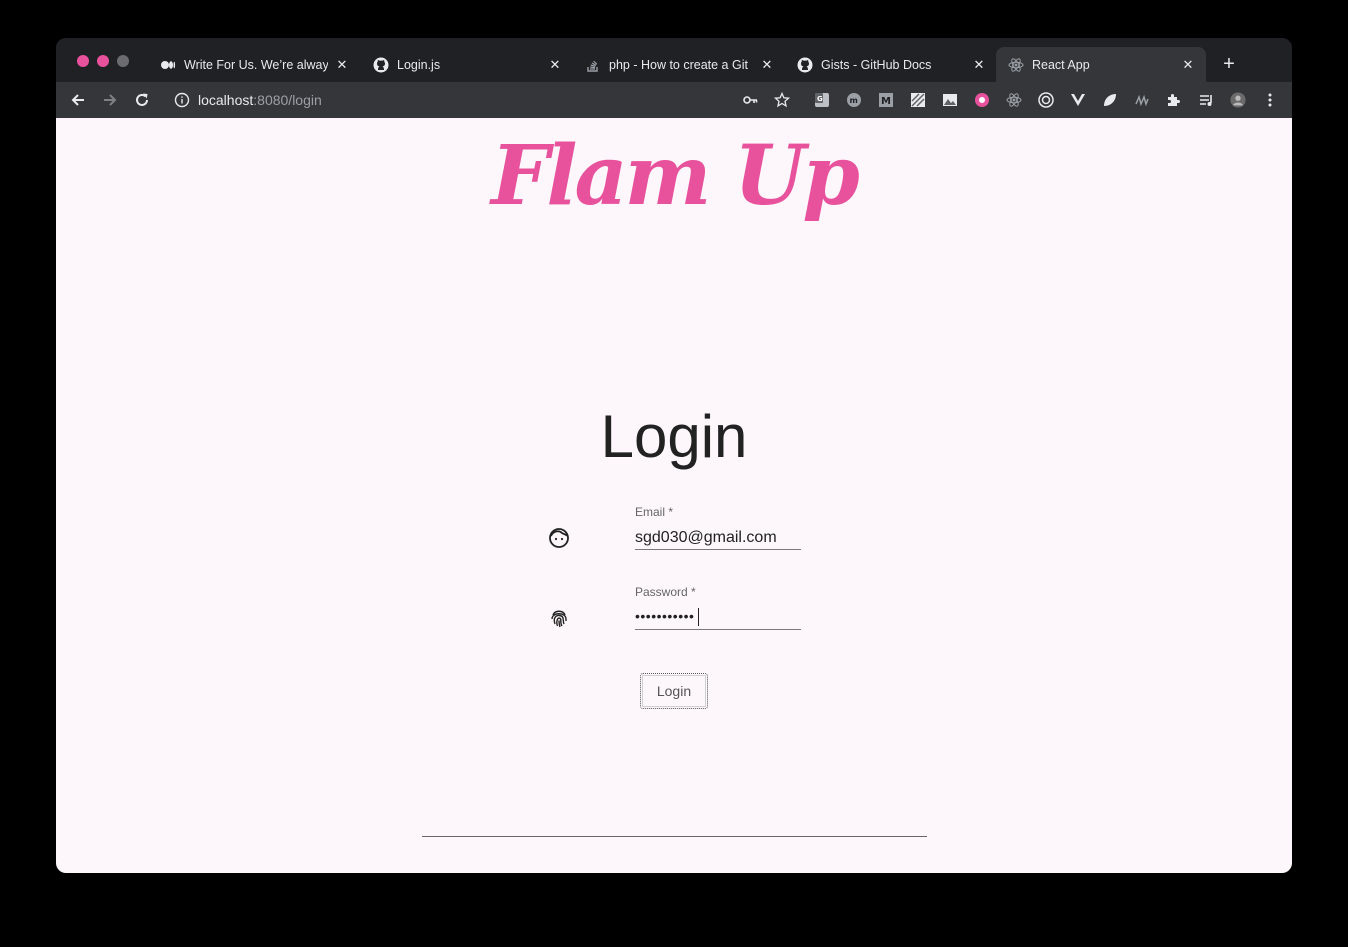 Image resolution: width=1348 pixels, height=947 pixels. I want to click on tab-write-for-us: Write For Us. We’re always ✕, so click(254, 64).